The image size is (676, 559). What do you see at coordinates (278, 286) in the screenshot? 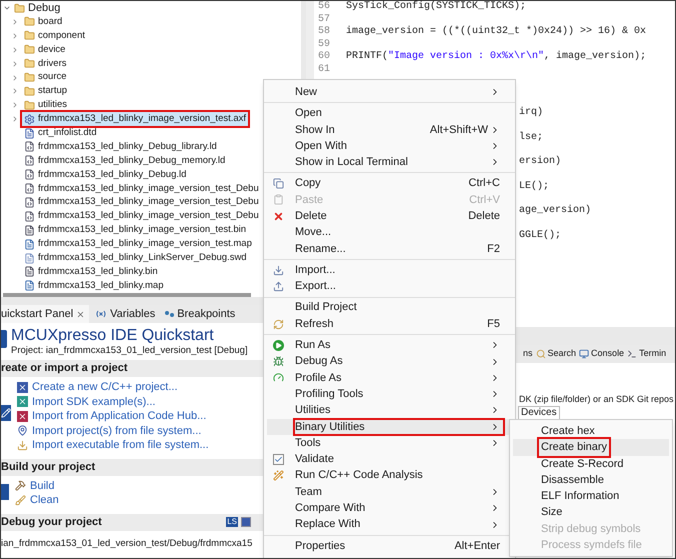
I see `export-icon` at bounding box center [278, 286].